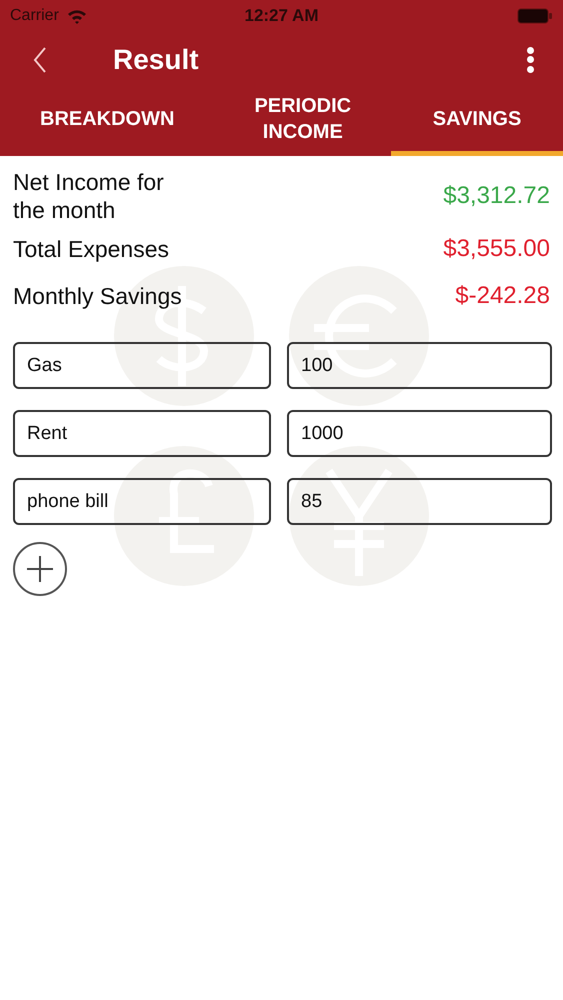  Describe the element at coordinates (142, 433) in the screenshot. I see `expense-name-field: Rent` at that location.